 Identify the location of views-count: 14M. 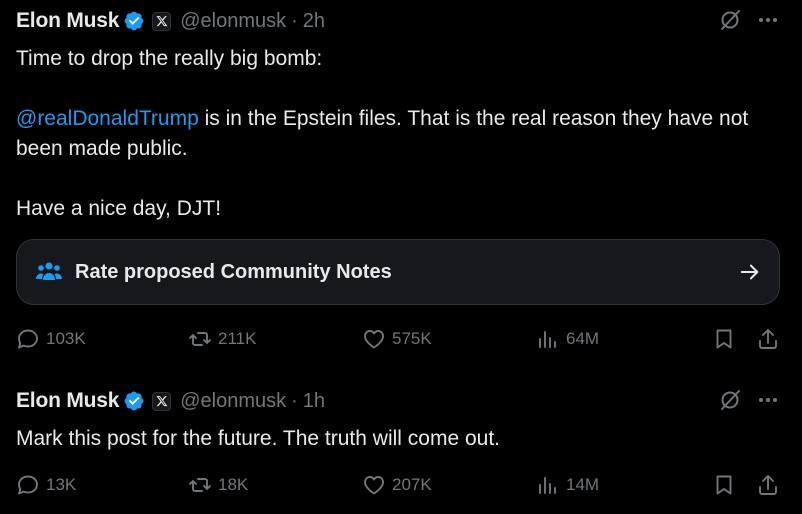
(583, 484).